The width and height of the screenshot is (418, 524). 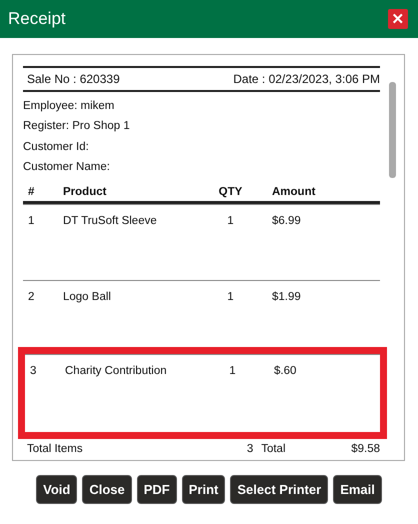 What do you see at coordinates (67, 168) in the screenshot?
I see `info-line: Customer Name:` at bounding box center [67, 168].